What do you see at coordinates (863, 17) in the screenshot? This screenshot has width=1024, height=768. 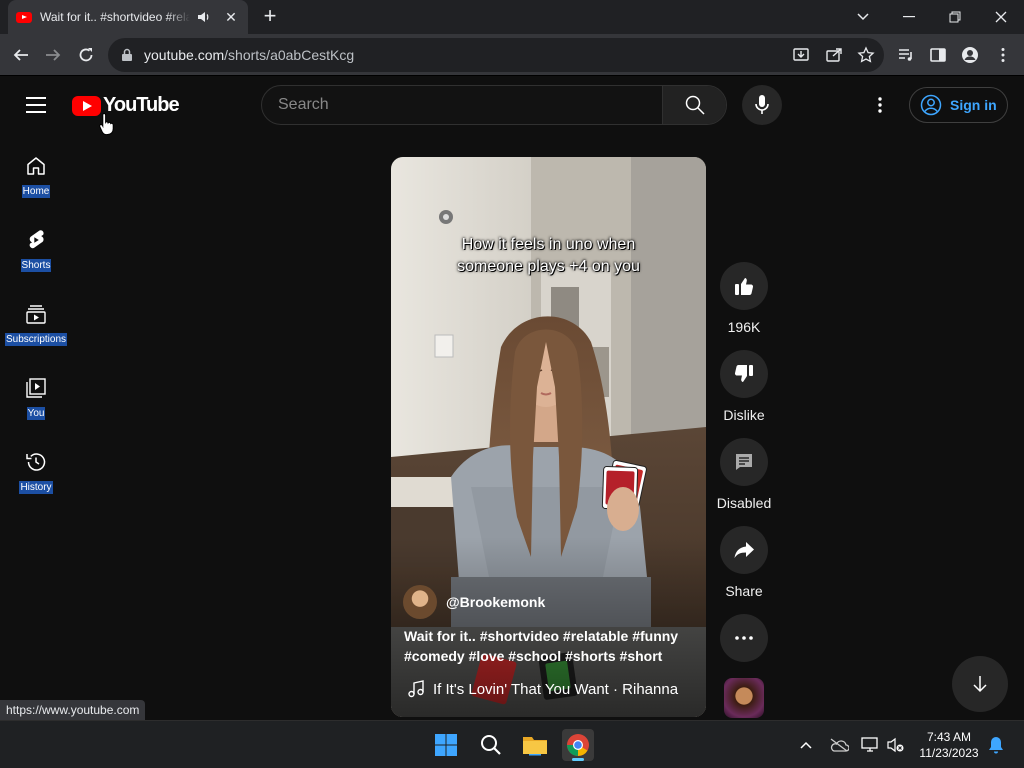 I see `tab-search-icon` at bounding box center [863, 17].